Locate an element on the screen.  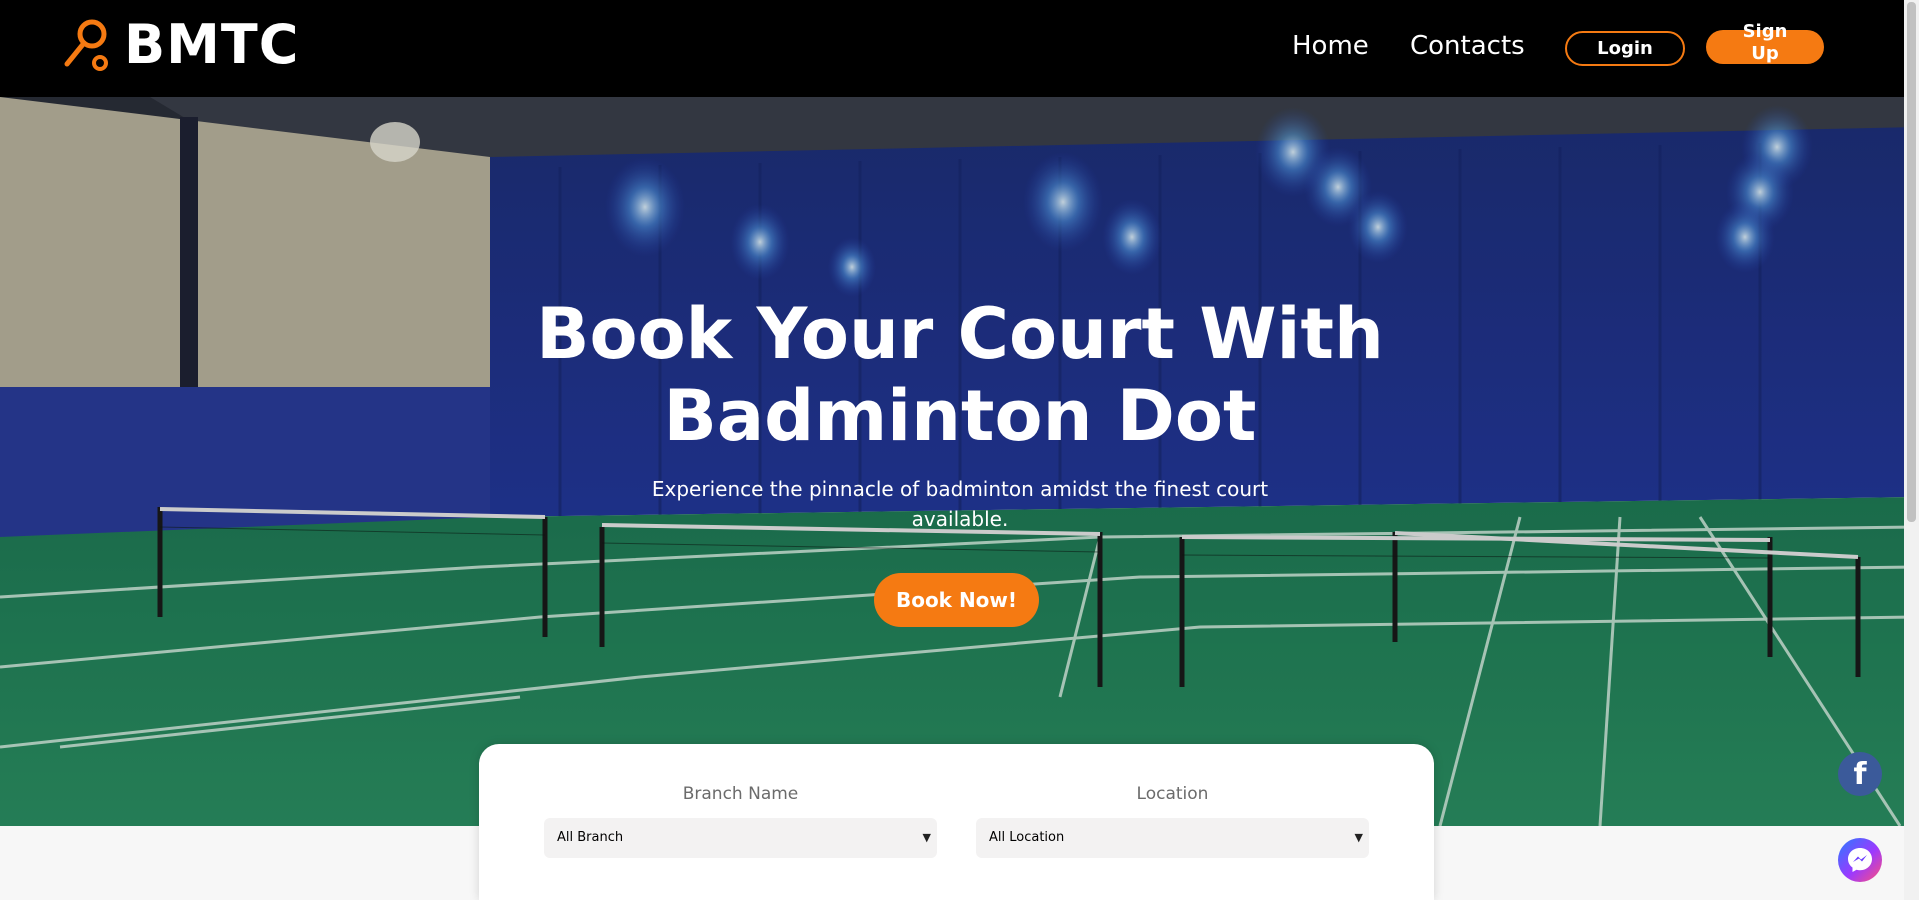
messenger-icon is located at coordinates (1860, 860).